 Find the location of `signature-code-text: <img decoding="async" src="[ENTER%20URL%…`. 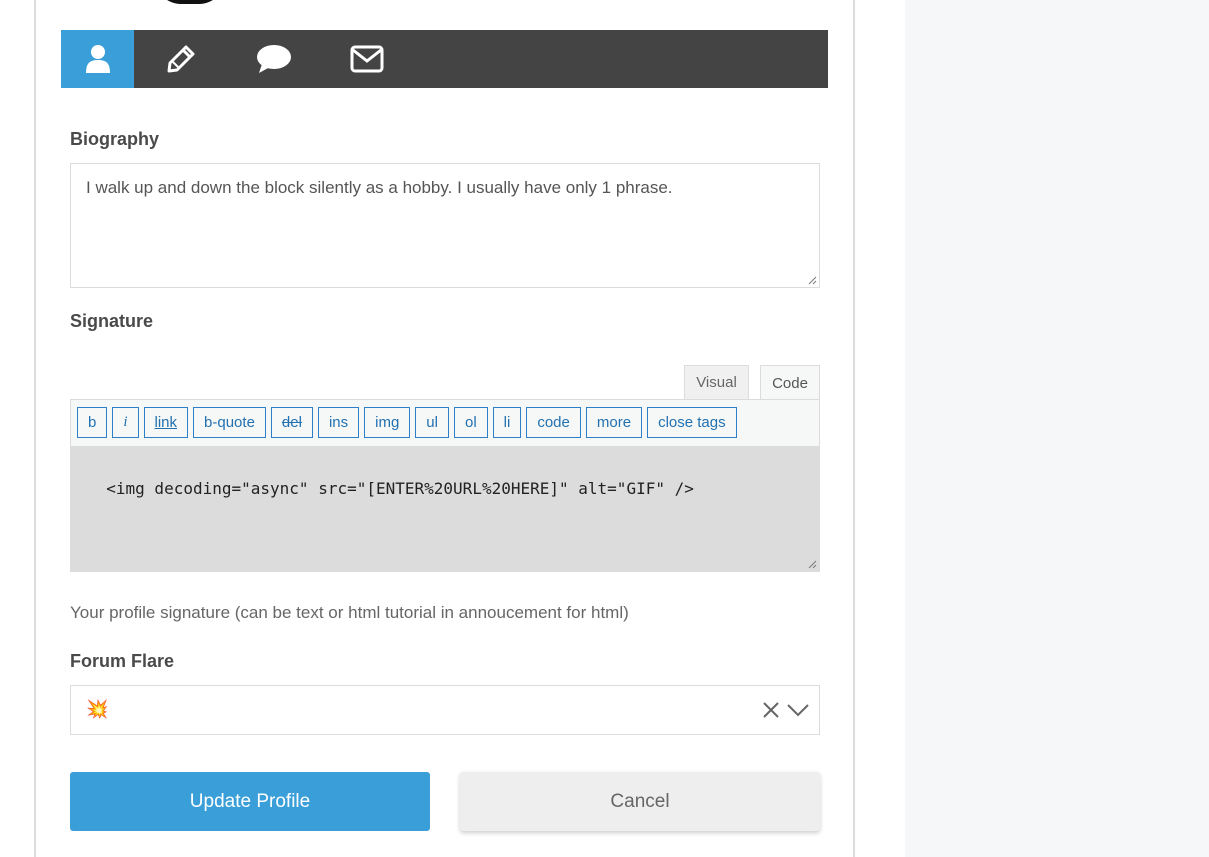

signature-code-text: <img decoding="async" src="[ENTER%20URL%… is located at coordinates (400, 488).